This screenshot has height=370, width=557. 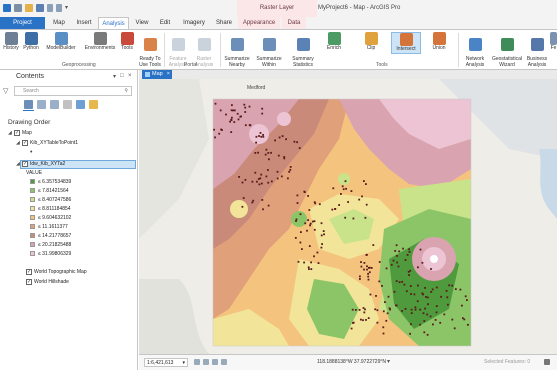 What do you see at coordinates (259, 23) in the screenshot?
I see `tab-appearance: Appearance` at bounding box center [259, 23].